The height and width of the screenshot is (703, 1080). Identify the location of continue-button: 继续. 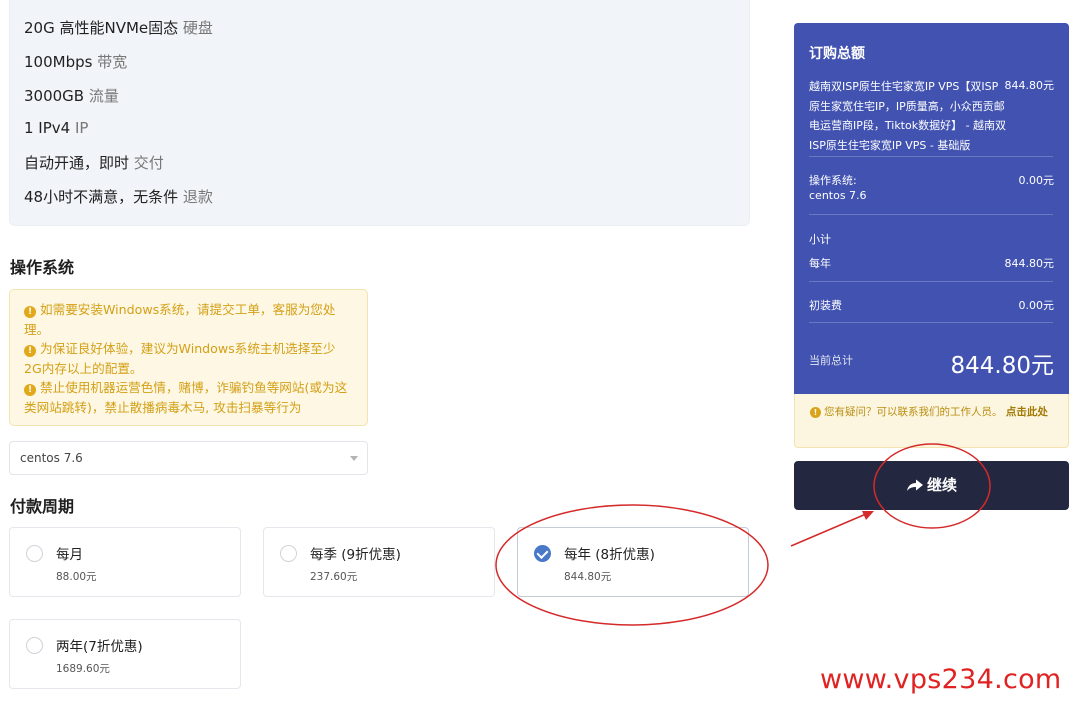
(931, 485).